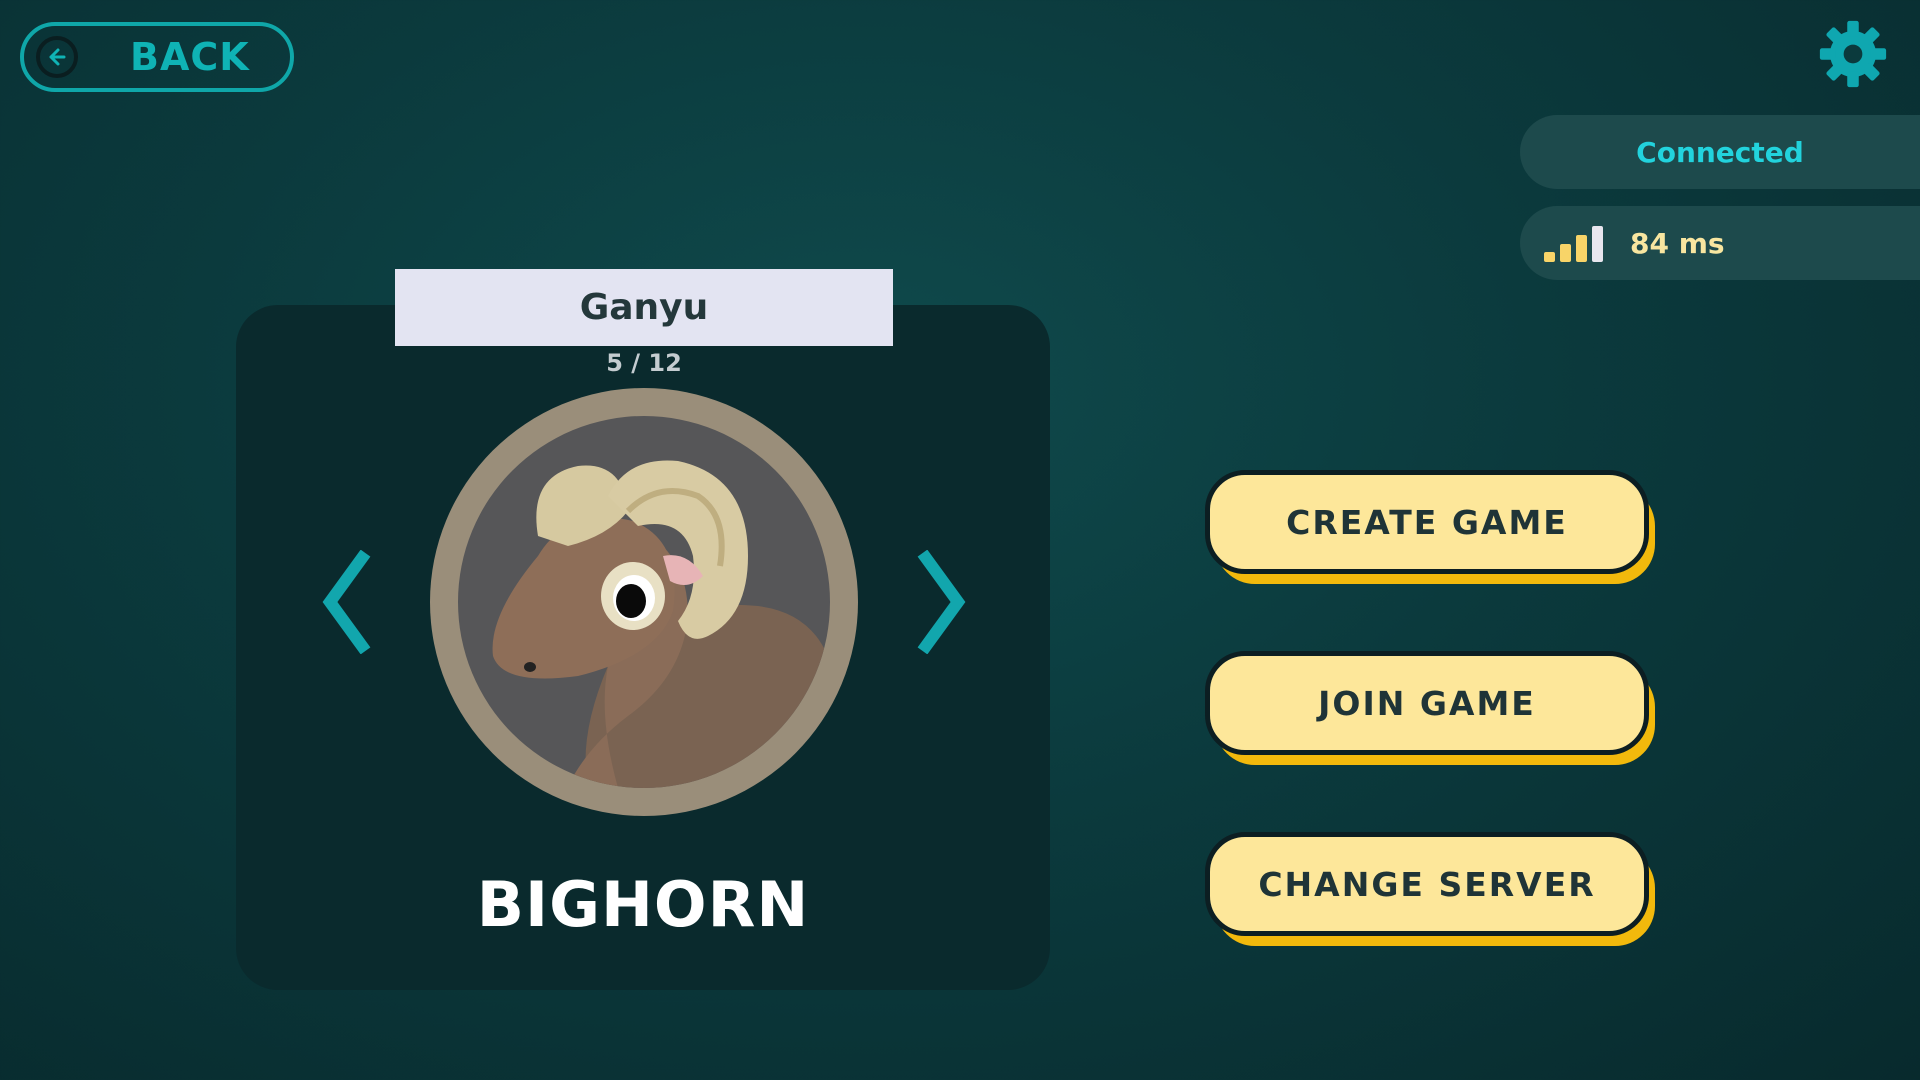 This screenshot has width=1920, height=1080. I want to click on character-name: BIGHORN, so click(643, 904).